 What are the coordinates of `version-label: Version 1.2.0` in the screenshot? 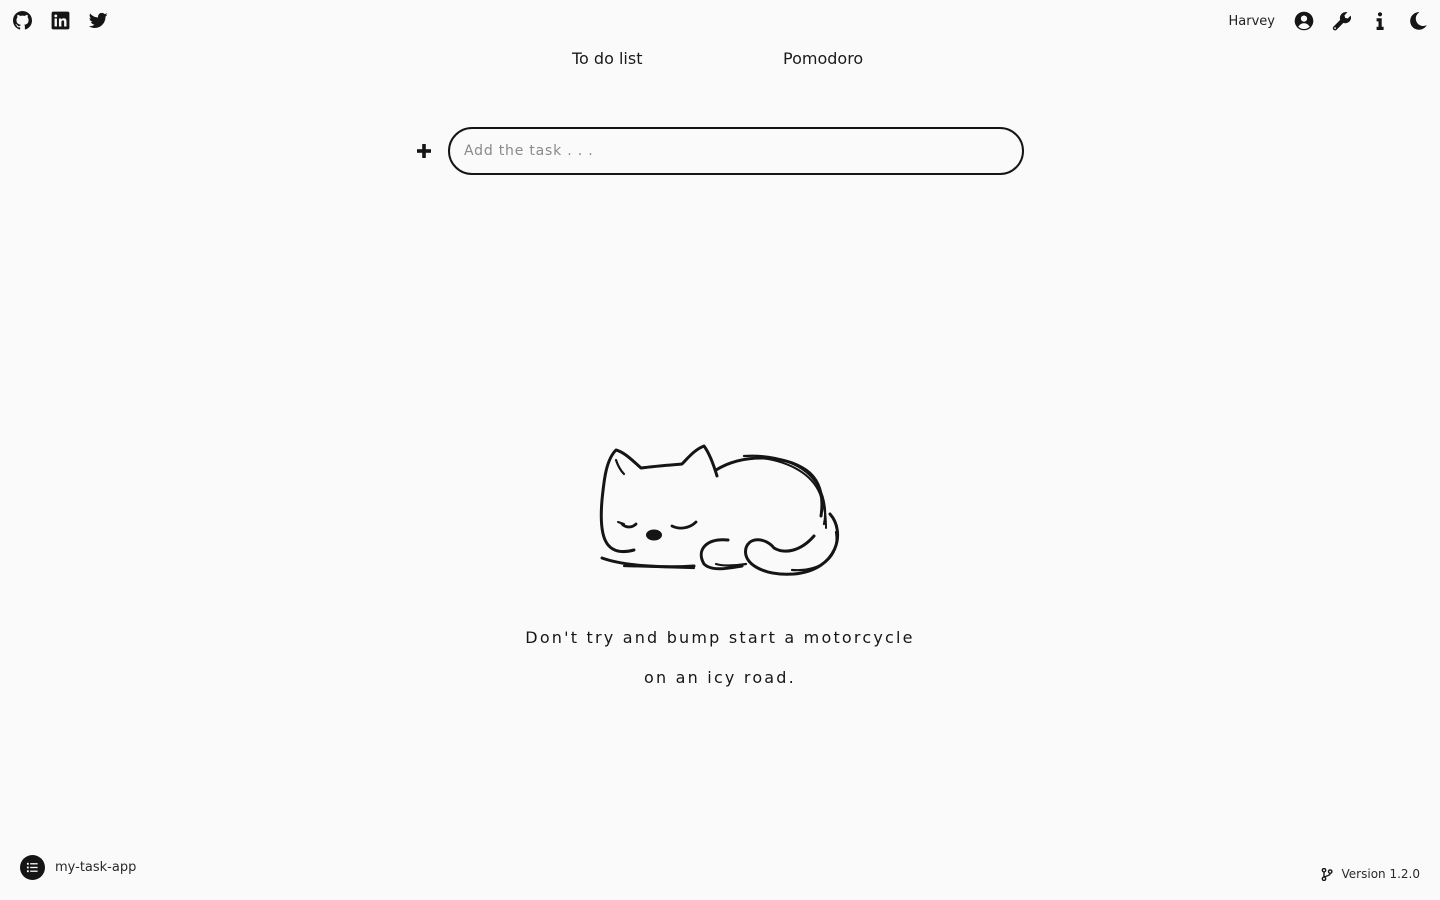 It's located at (1380, 874).